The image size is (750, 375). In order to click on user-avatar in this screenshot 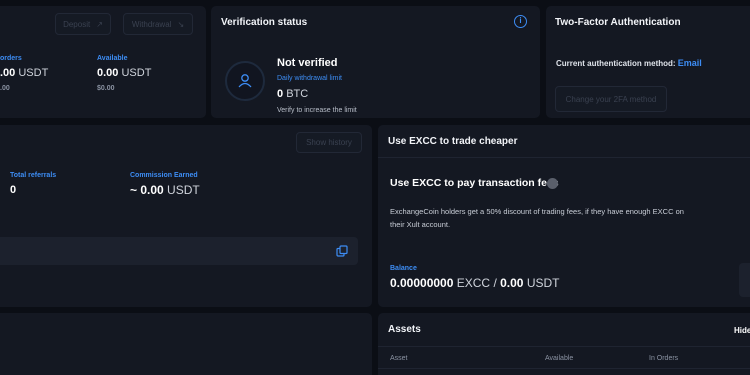, I will do `click(245, 81)`.